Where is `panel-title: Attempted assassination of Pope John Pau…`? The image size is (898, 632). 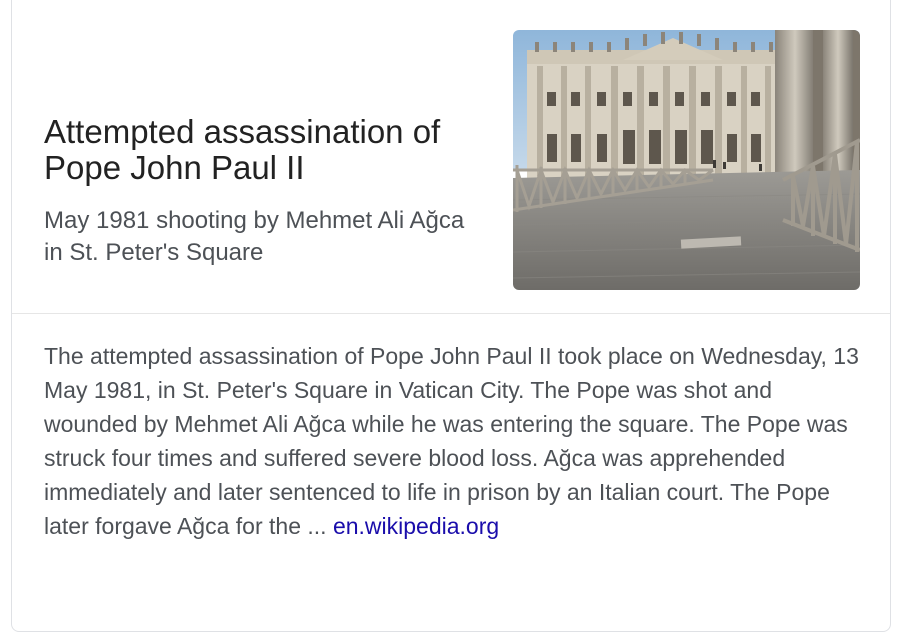
panel-title: Attempted assassination of Pope John Pau… is located at coordinates (242, 149).